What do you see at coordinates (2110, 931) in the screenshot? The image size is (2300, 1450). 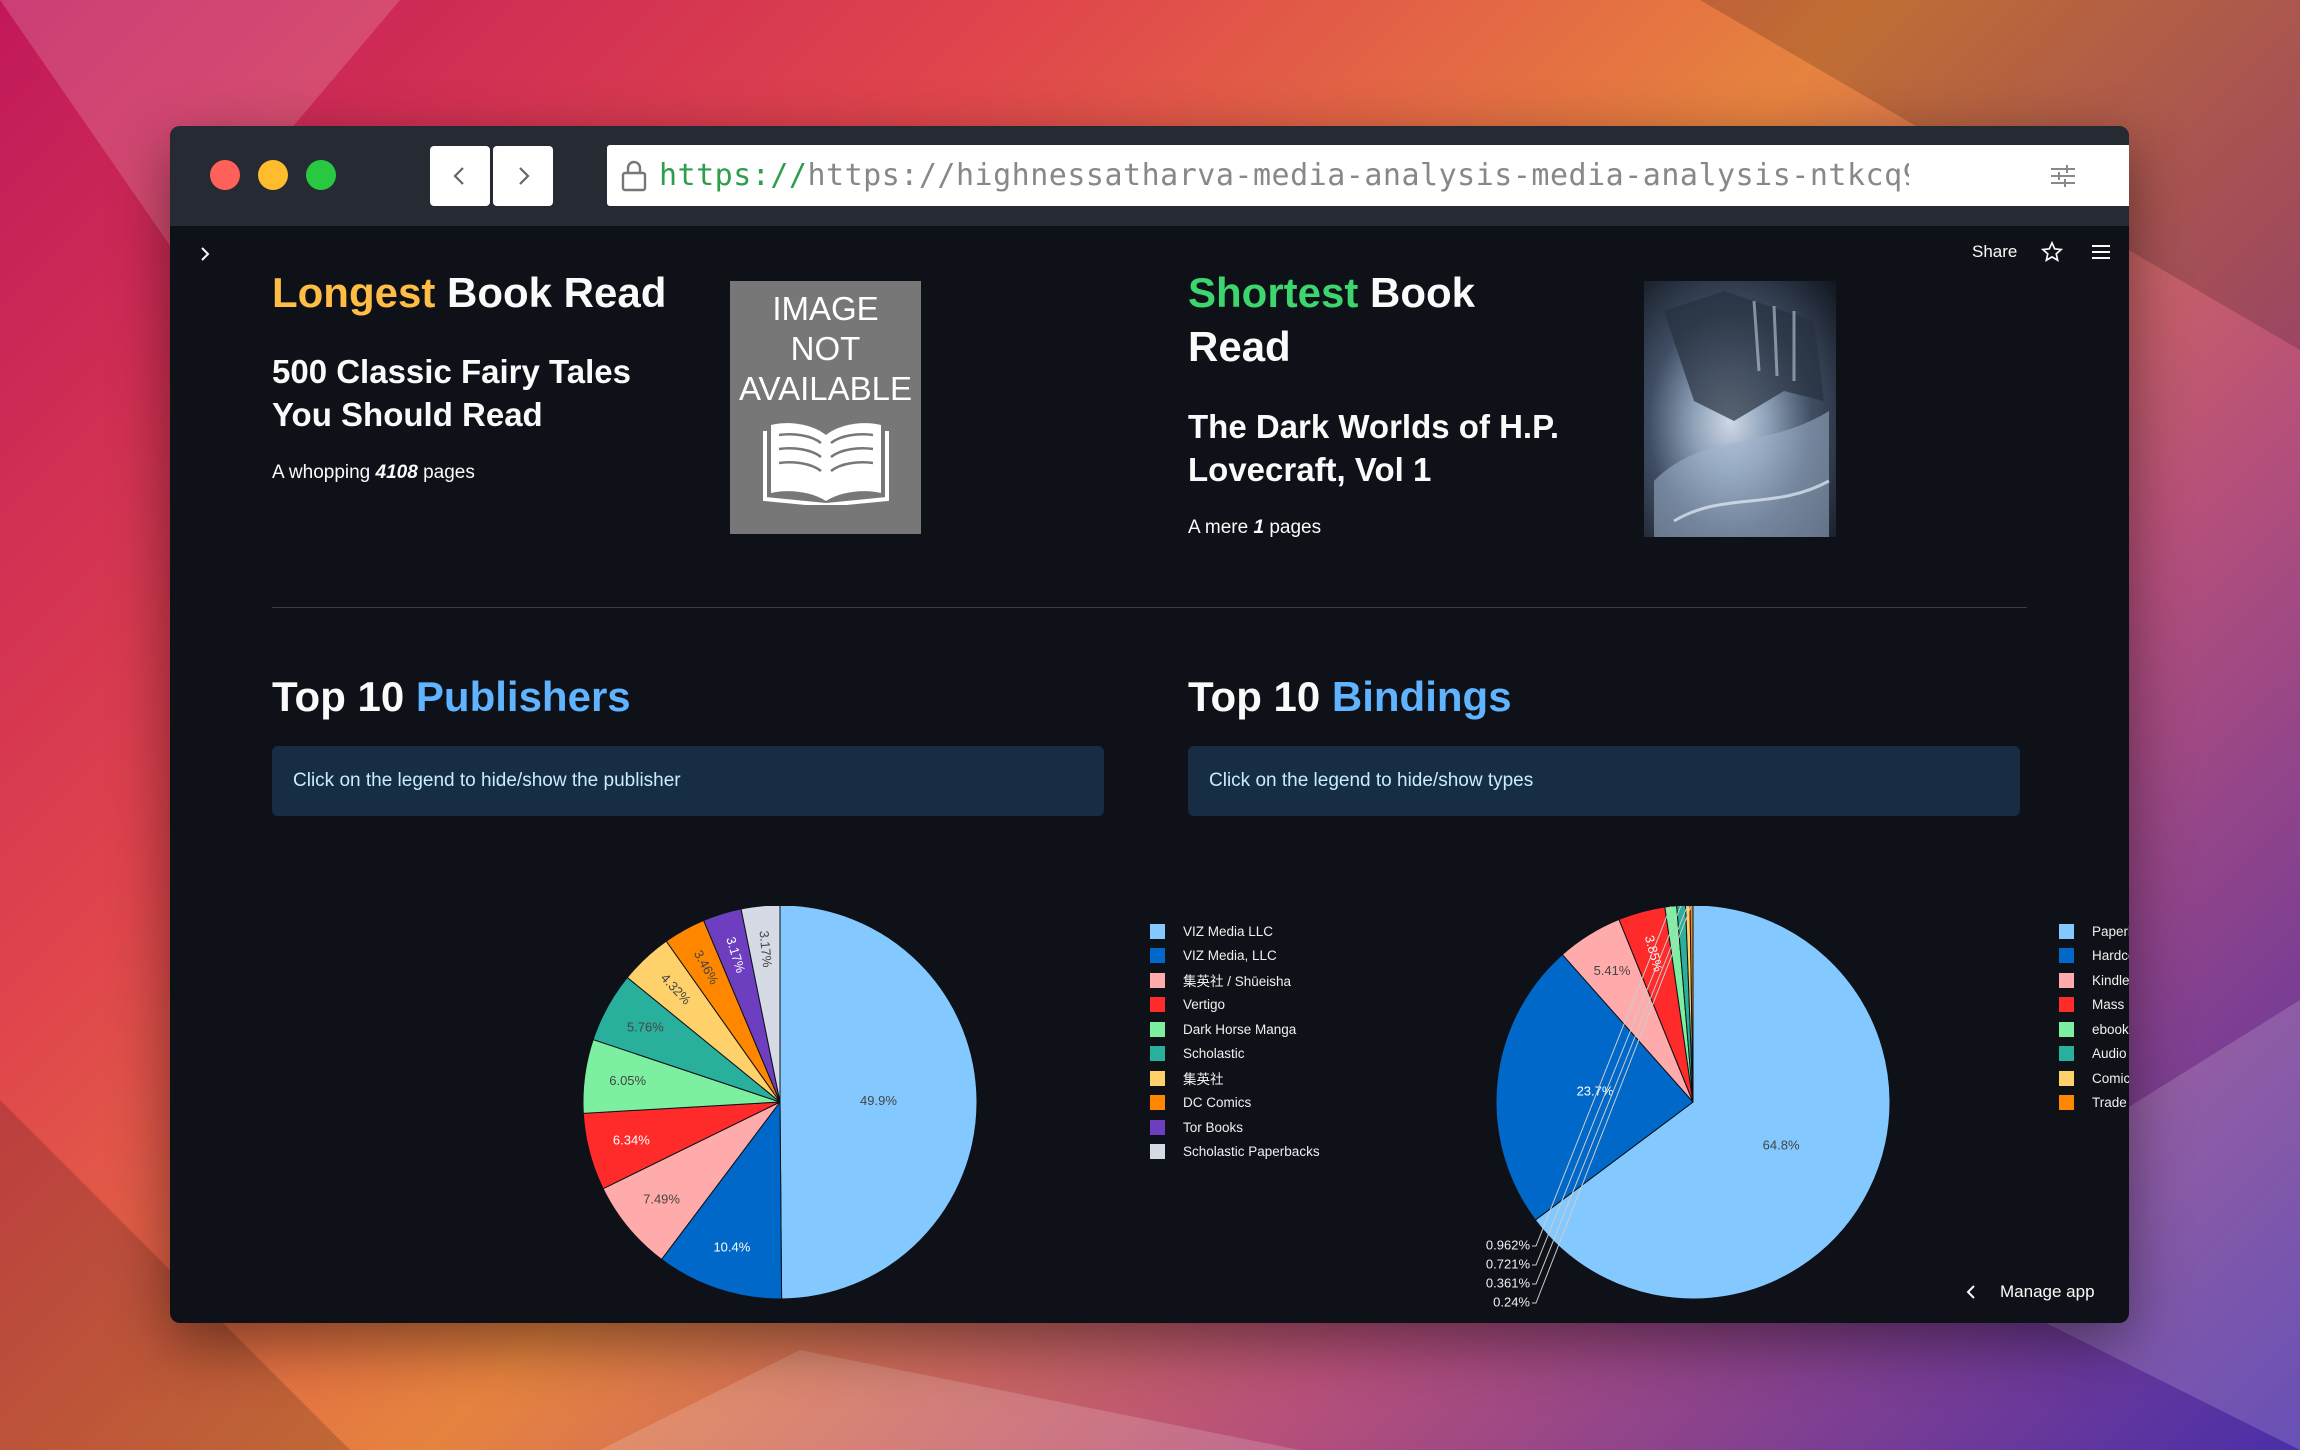 I see `legend-label: Paperback` at bounding box center [2110, 931].